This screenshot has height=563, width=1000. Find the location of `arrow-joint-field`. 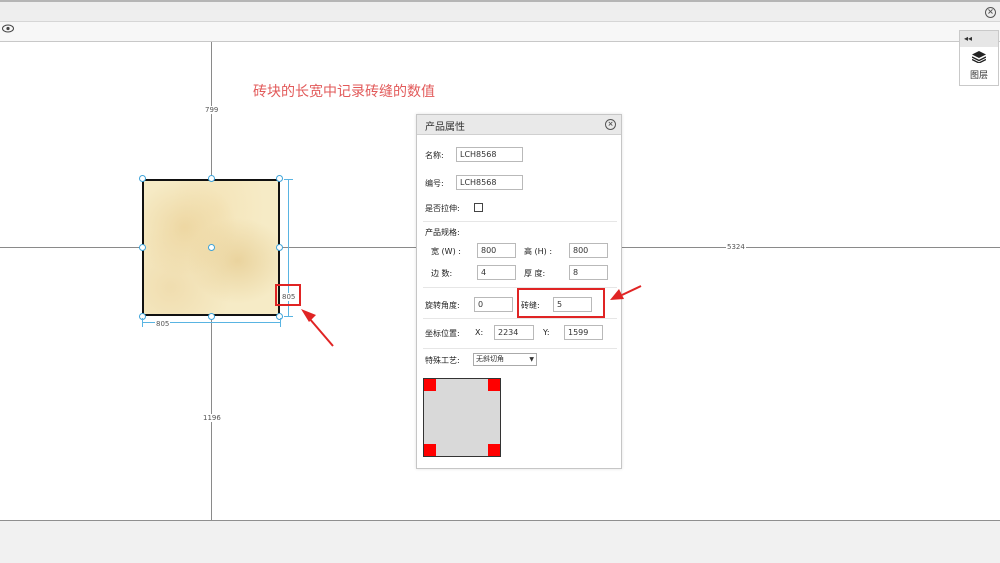

arrow-joint-field is located at coordinates (626, 292).